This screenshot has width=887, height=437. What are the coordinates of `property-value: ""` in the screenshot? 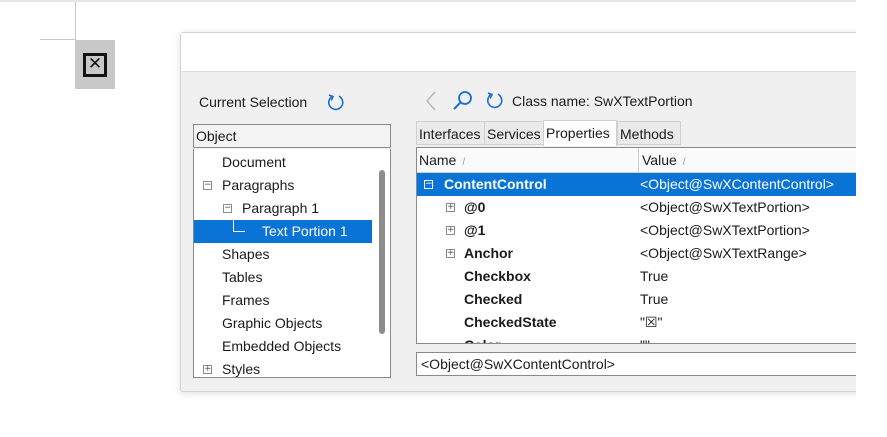 It's located at (645, 338).